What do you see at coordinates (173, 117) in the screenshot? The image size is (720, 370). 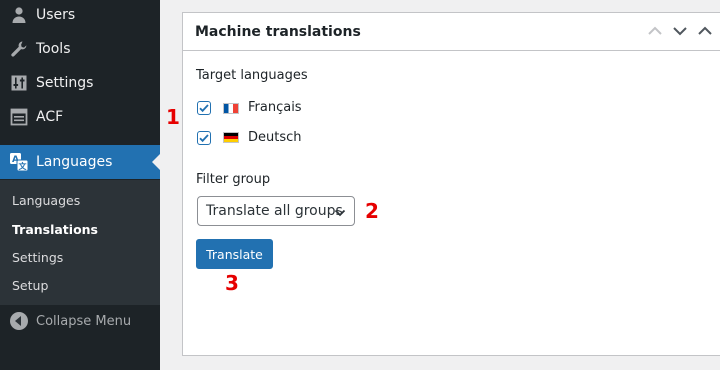 I see `annotation-marker-1: 1` at bounding box center [173, 117].